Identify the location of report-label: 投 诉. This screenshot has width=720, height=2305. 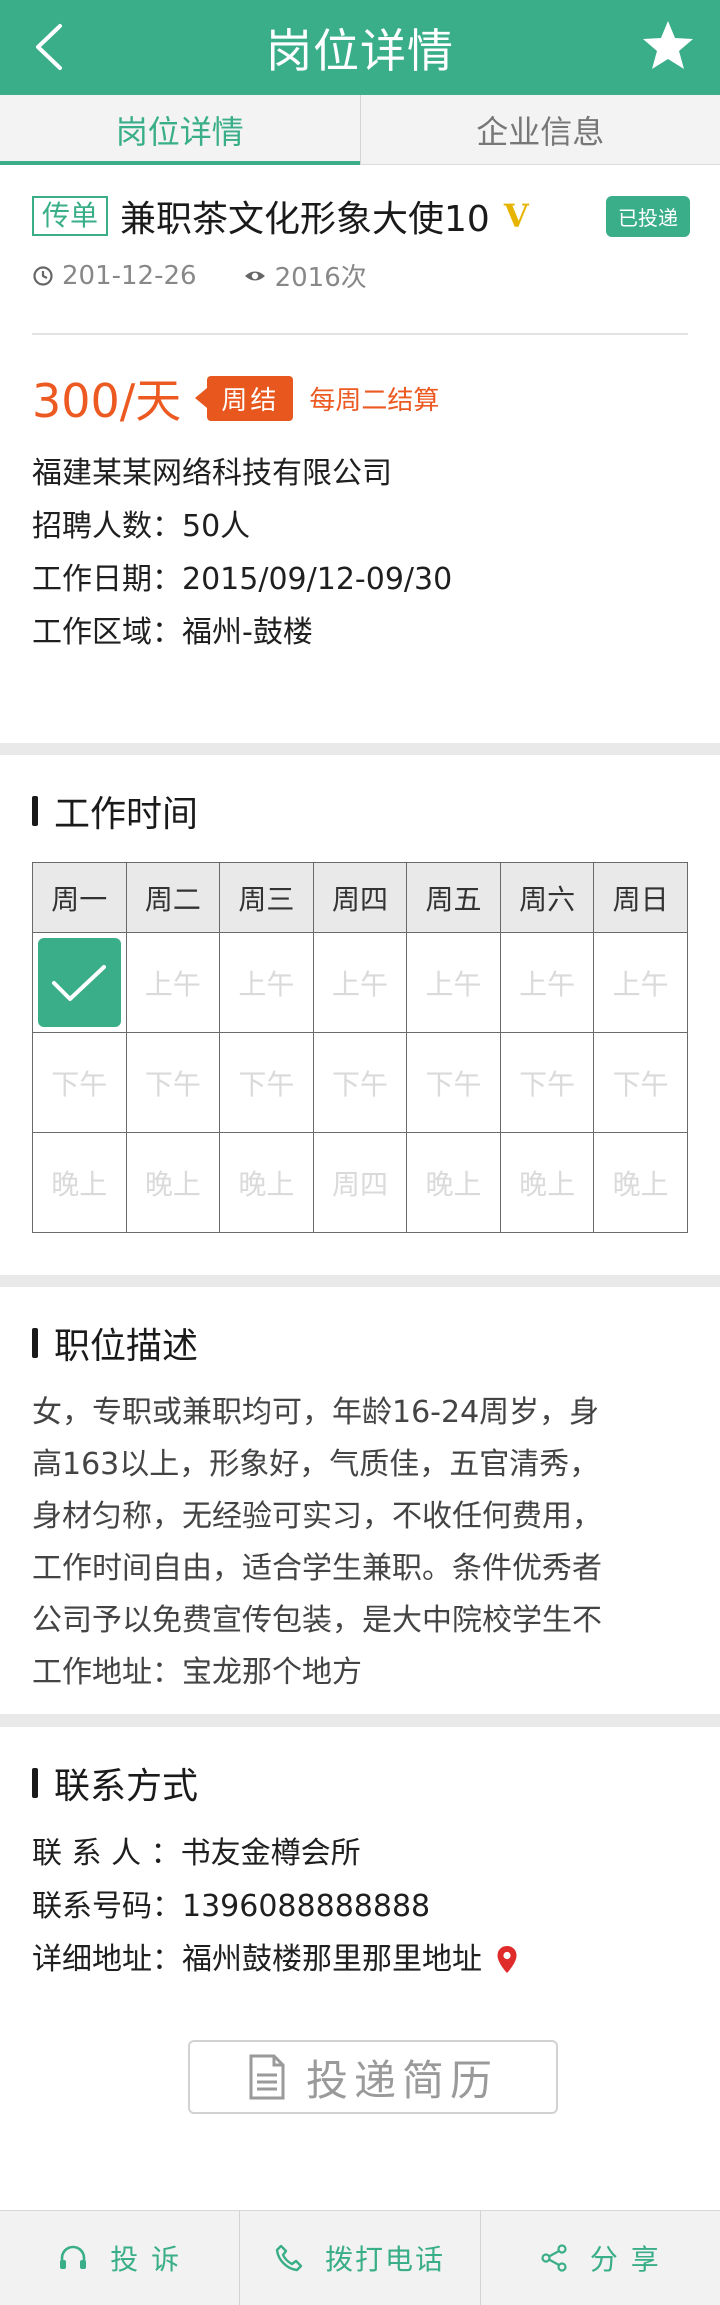
(146, 2259).